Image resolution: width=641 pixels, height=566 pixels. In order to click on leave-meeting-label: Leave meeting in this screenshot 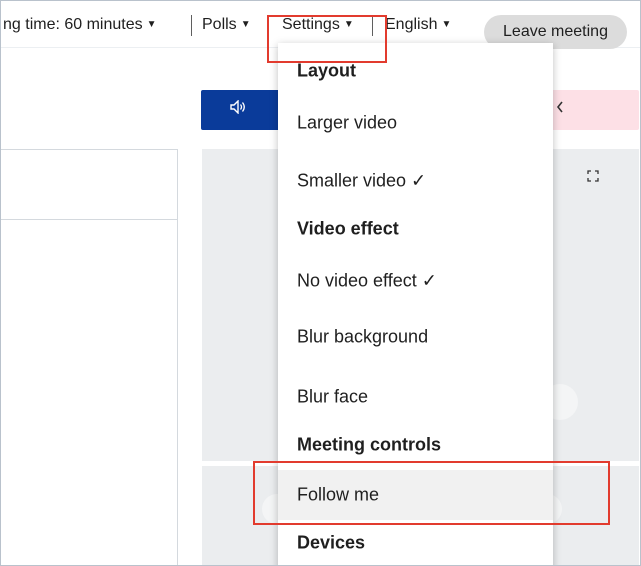, I will do `click(555, 31)`.